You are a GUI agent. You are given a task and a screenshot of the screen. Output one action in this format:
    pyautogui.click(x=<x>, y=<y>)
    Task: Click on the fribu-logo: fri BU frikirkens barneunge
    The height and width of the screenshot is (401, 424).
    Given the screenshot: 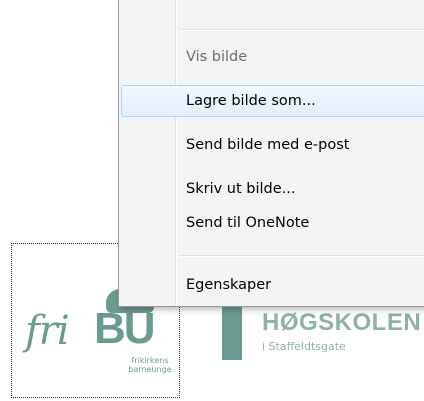 What is the action you would take?
    pyautogui.click(x=99, y=334)
    